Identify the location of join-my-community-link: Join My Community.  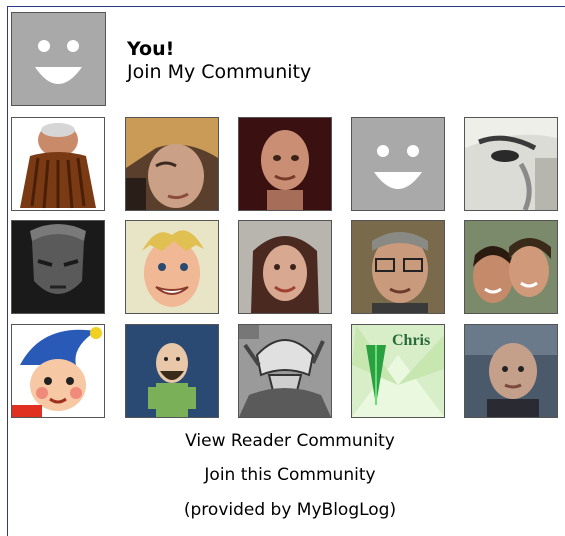
(219, 72).